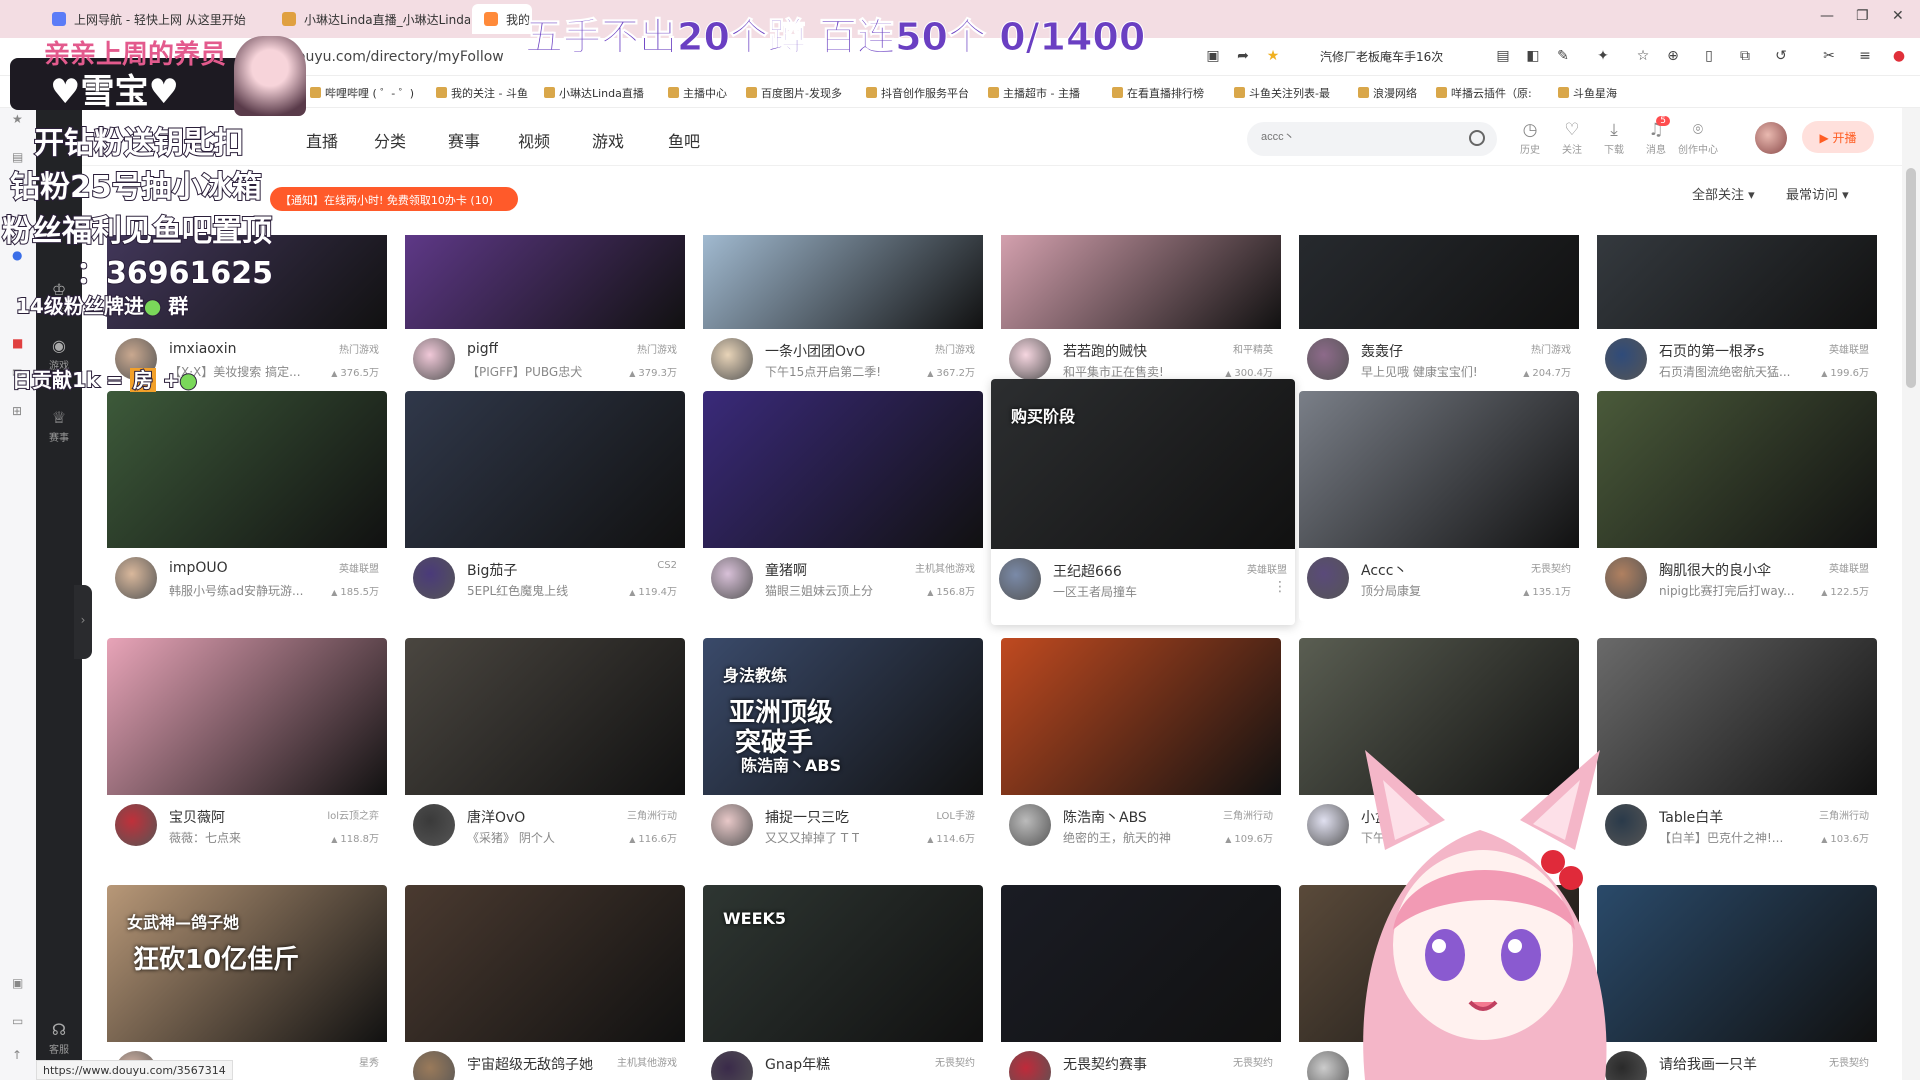 The height and width of the screenshot is (1080, 1920). I want to click on puzzle-icon: ✦, so click(1603, 57).